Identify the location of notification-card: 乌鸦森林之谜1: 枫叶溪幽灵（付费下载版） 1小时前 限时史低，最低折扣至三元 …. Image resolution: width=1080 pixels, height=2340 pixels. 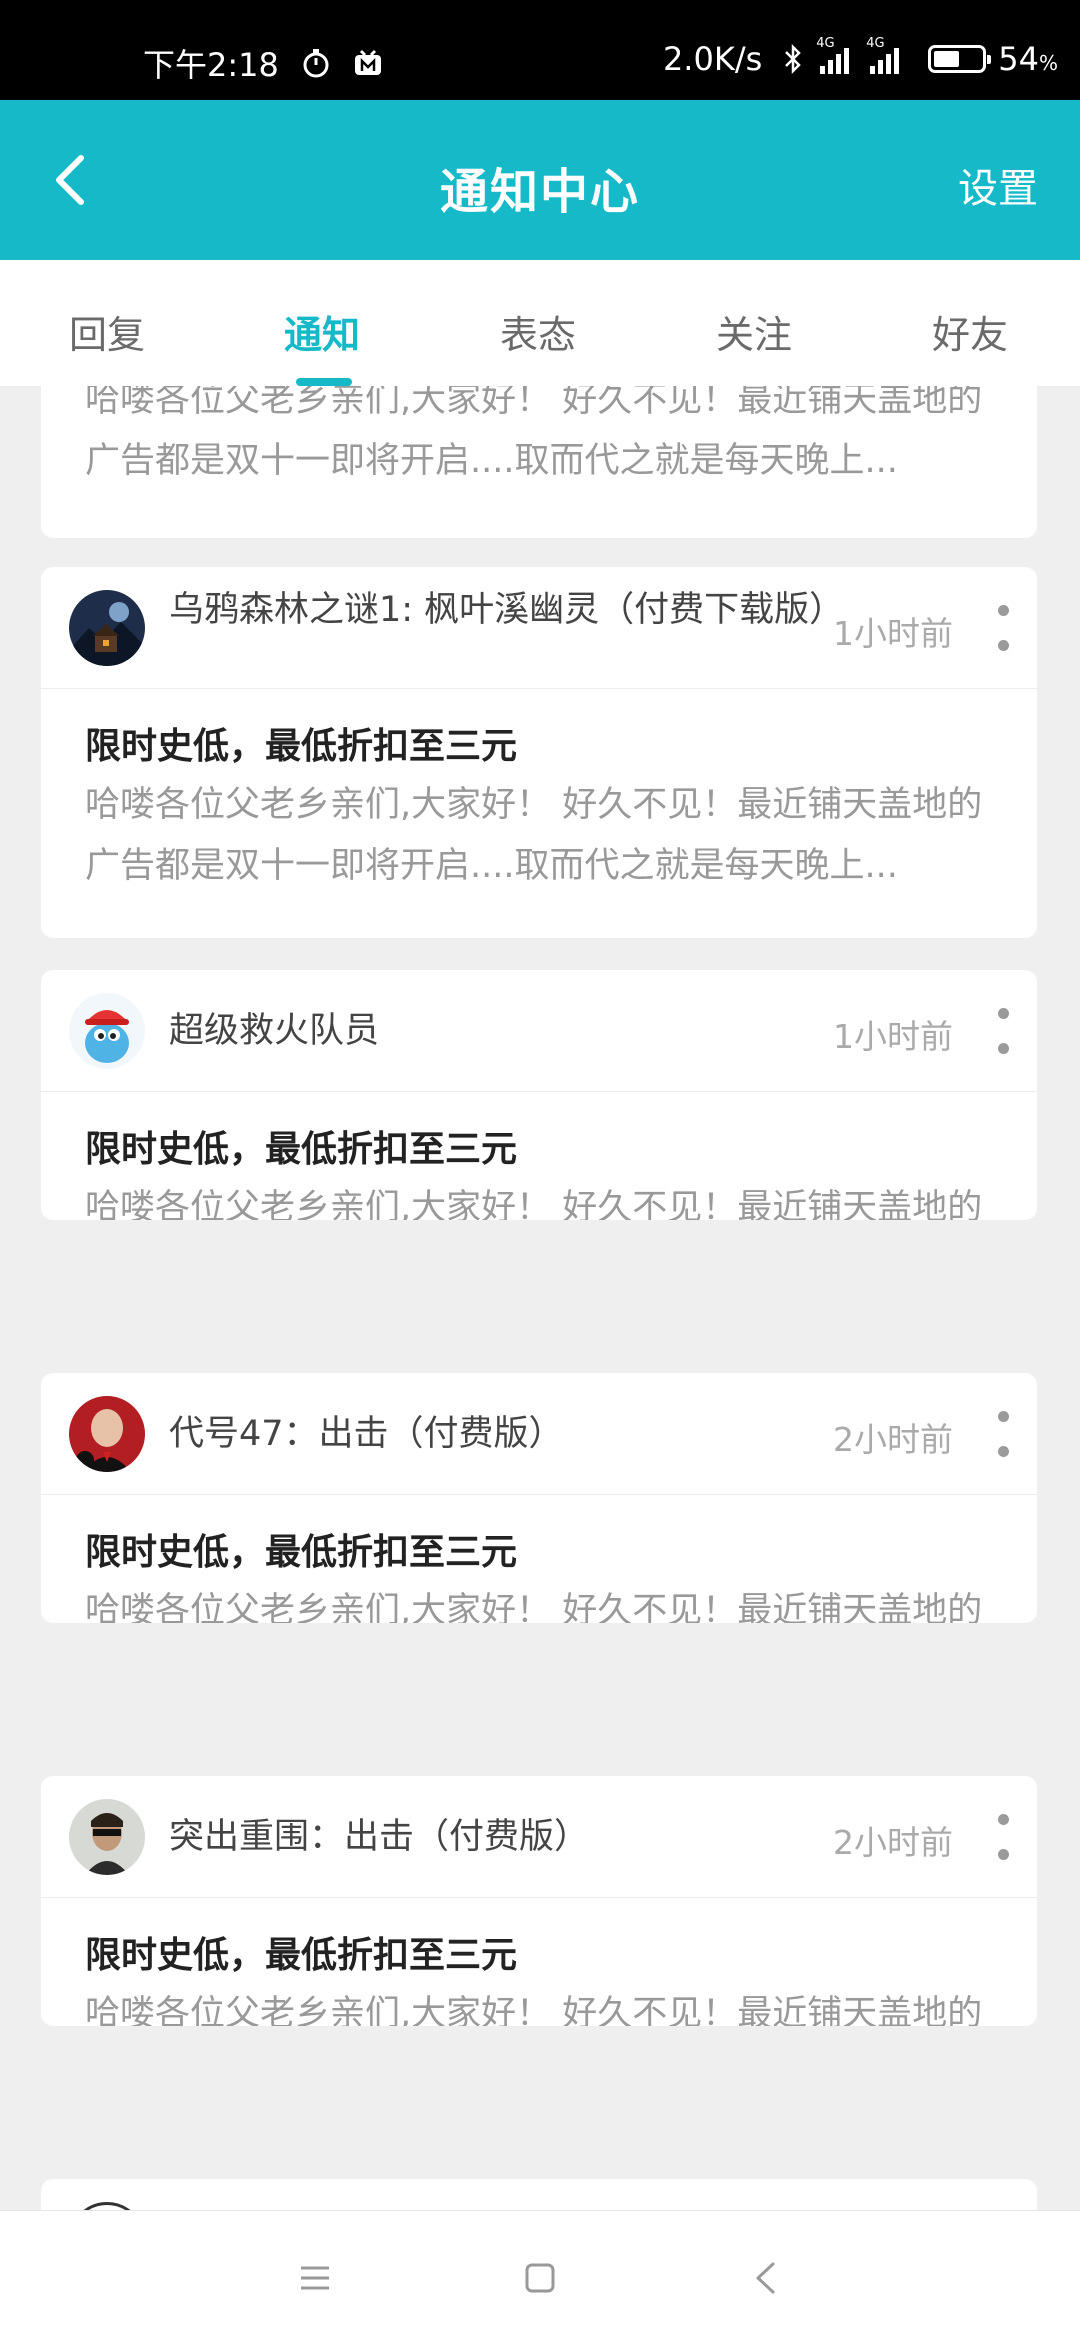
(539, 752).